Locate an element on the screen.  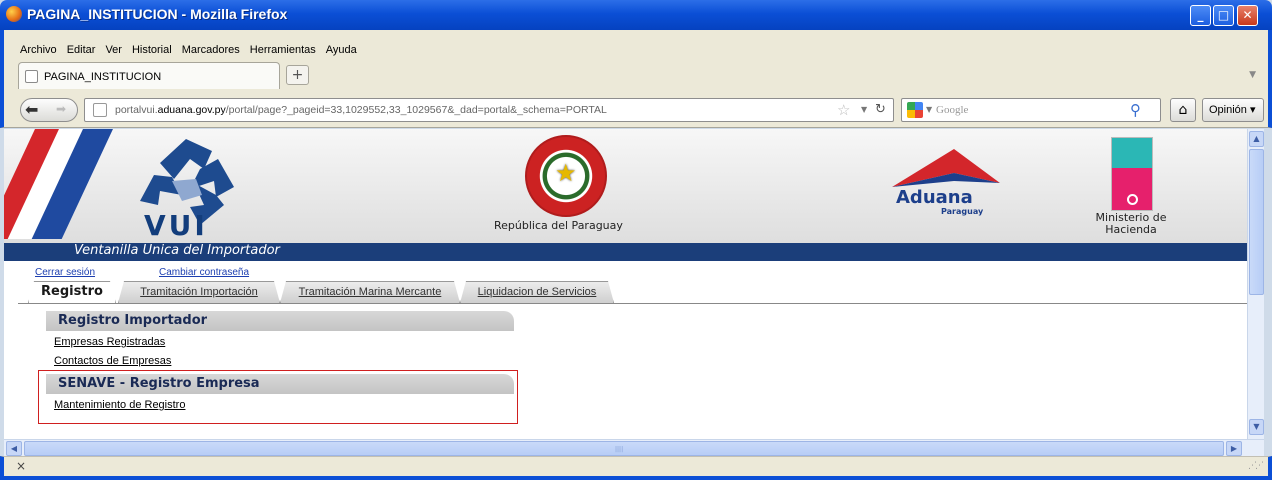
new-tab-button: + is located at coordinates (297, 75).